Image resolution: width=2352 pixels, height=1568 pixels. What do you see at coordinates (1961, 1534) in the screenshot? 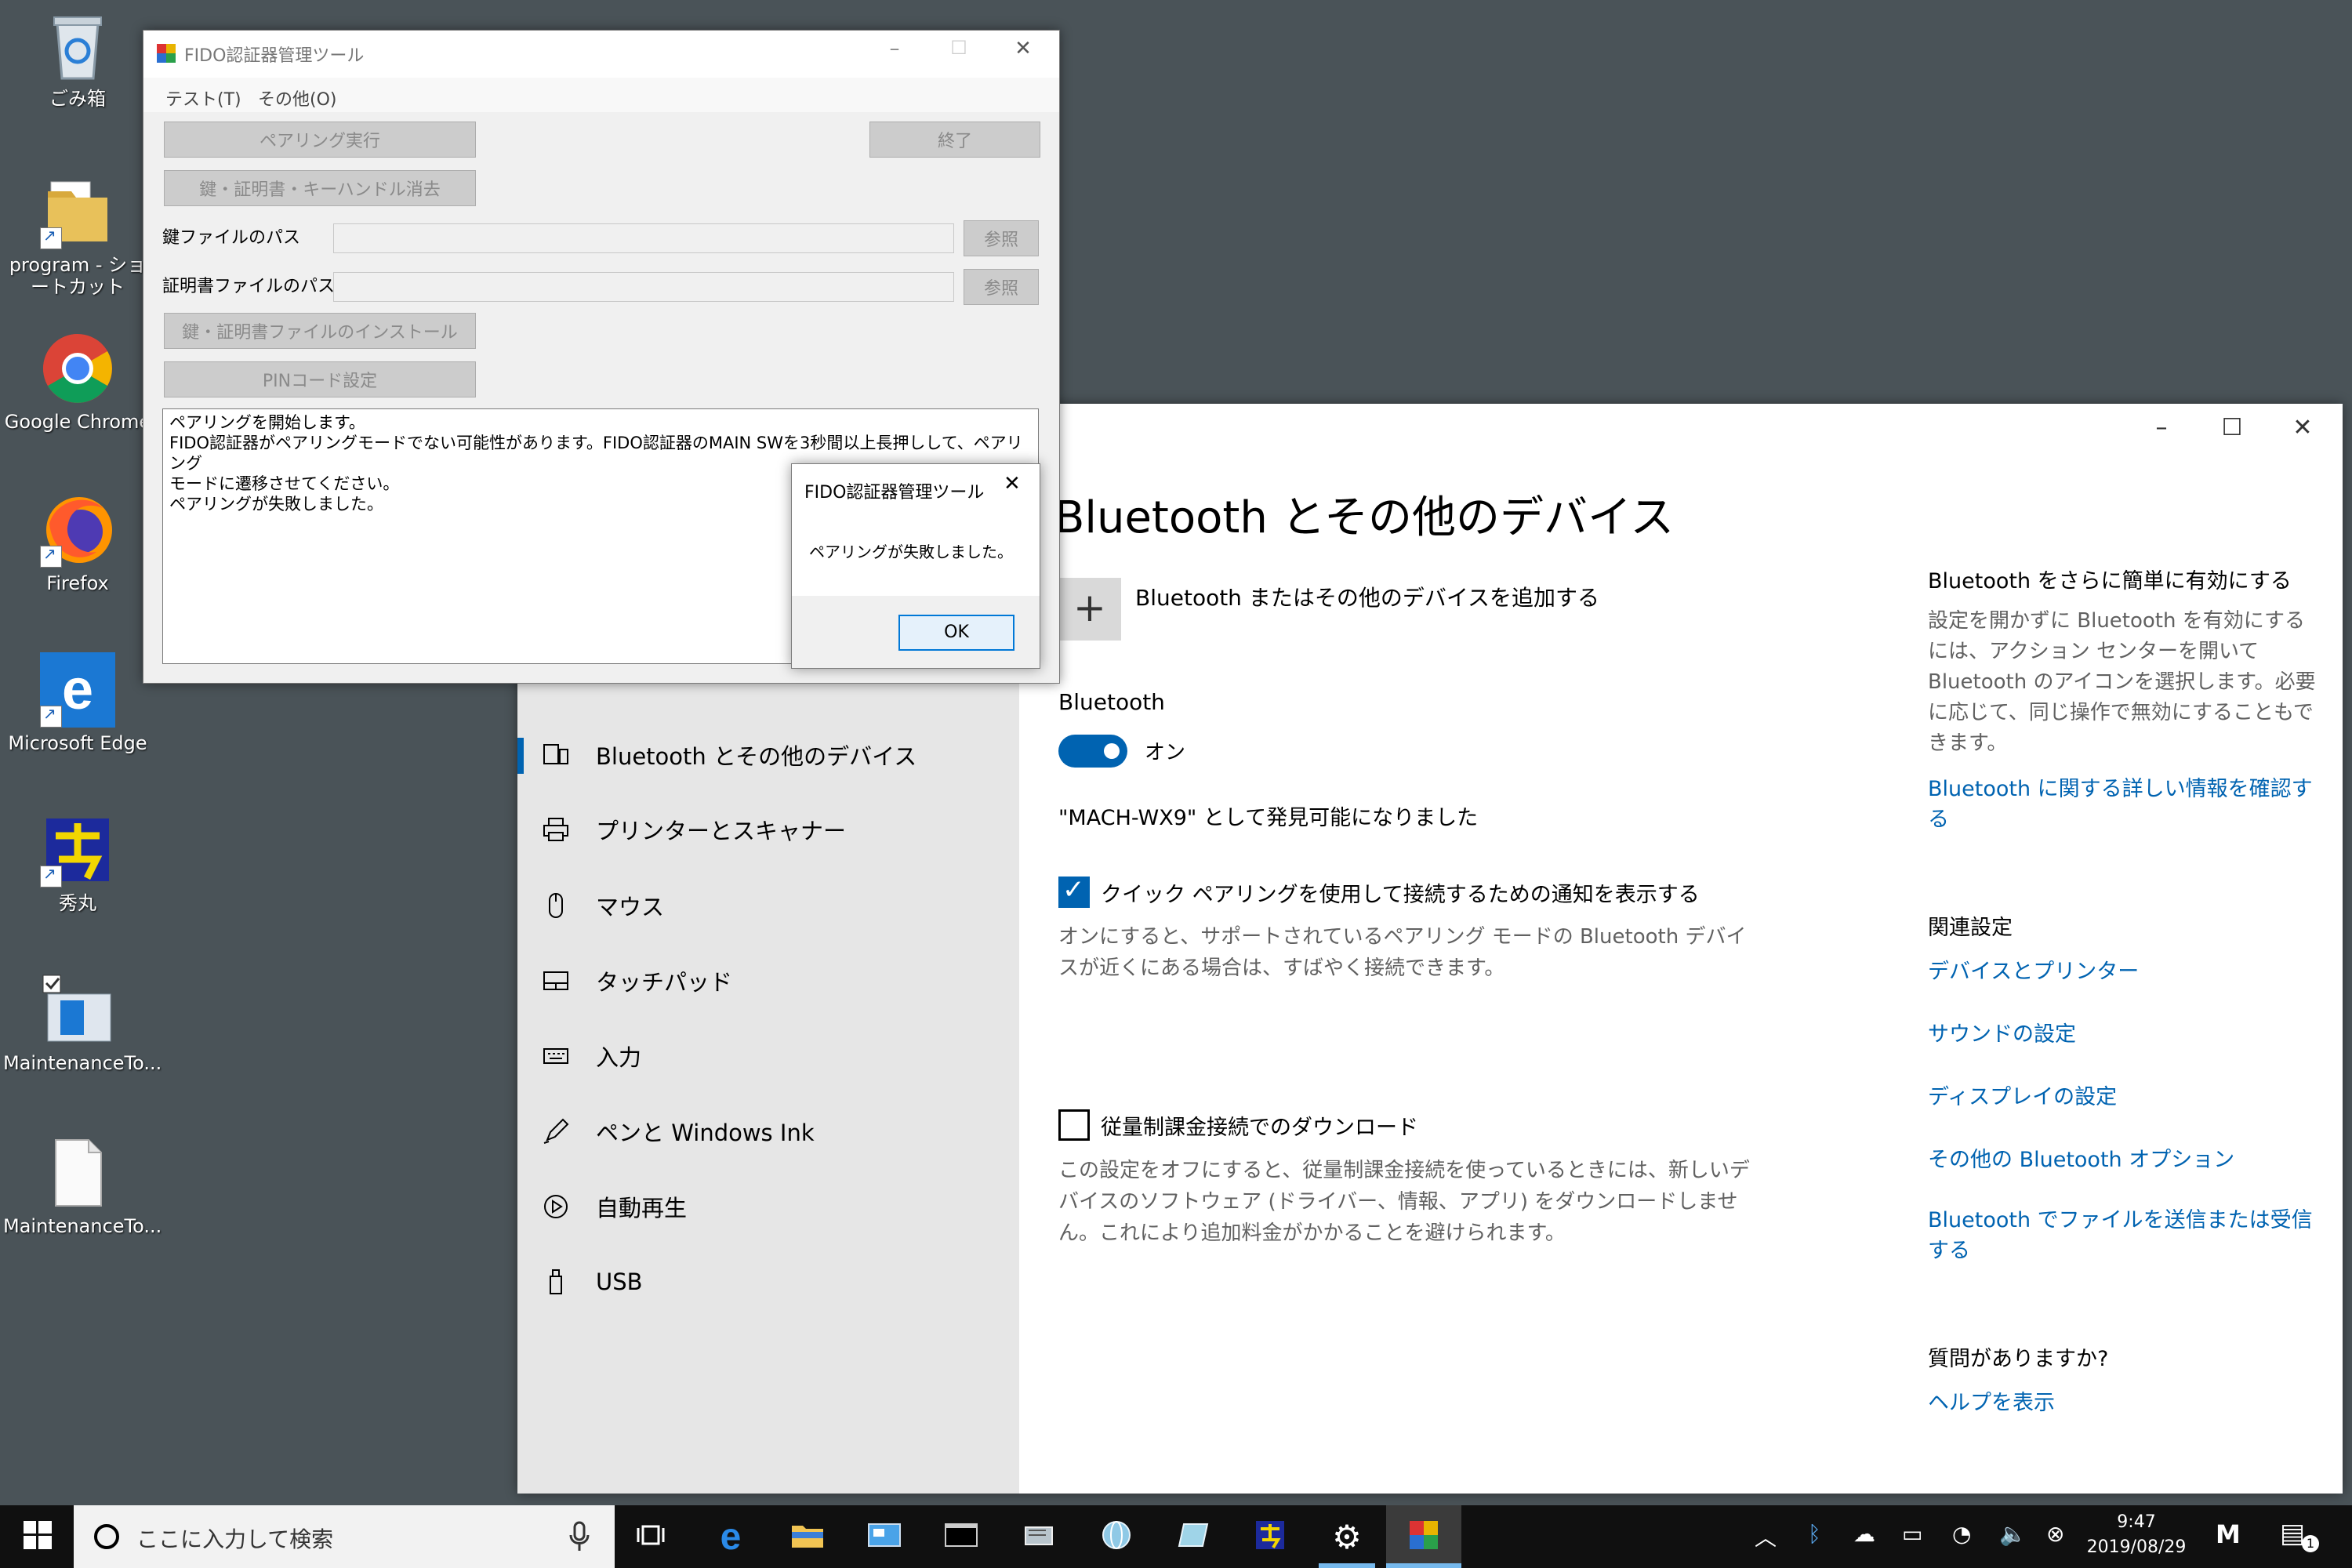
I see `wifi-icon: ◔` at bounding box center [1961, 1534].